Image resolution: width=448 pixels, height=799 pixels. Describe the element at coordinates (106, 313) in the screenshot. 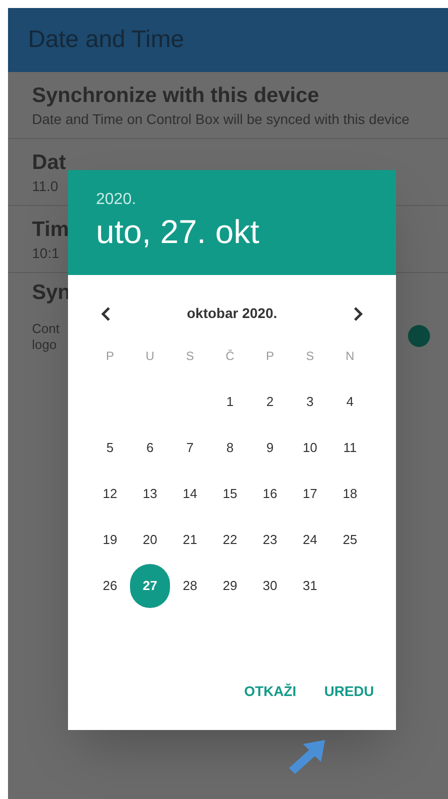

I see `chevron-left-icon` at that location.